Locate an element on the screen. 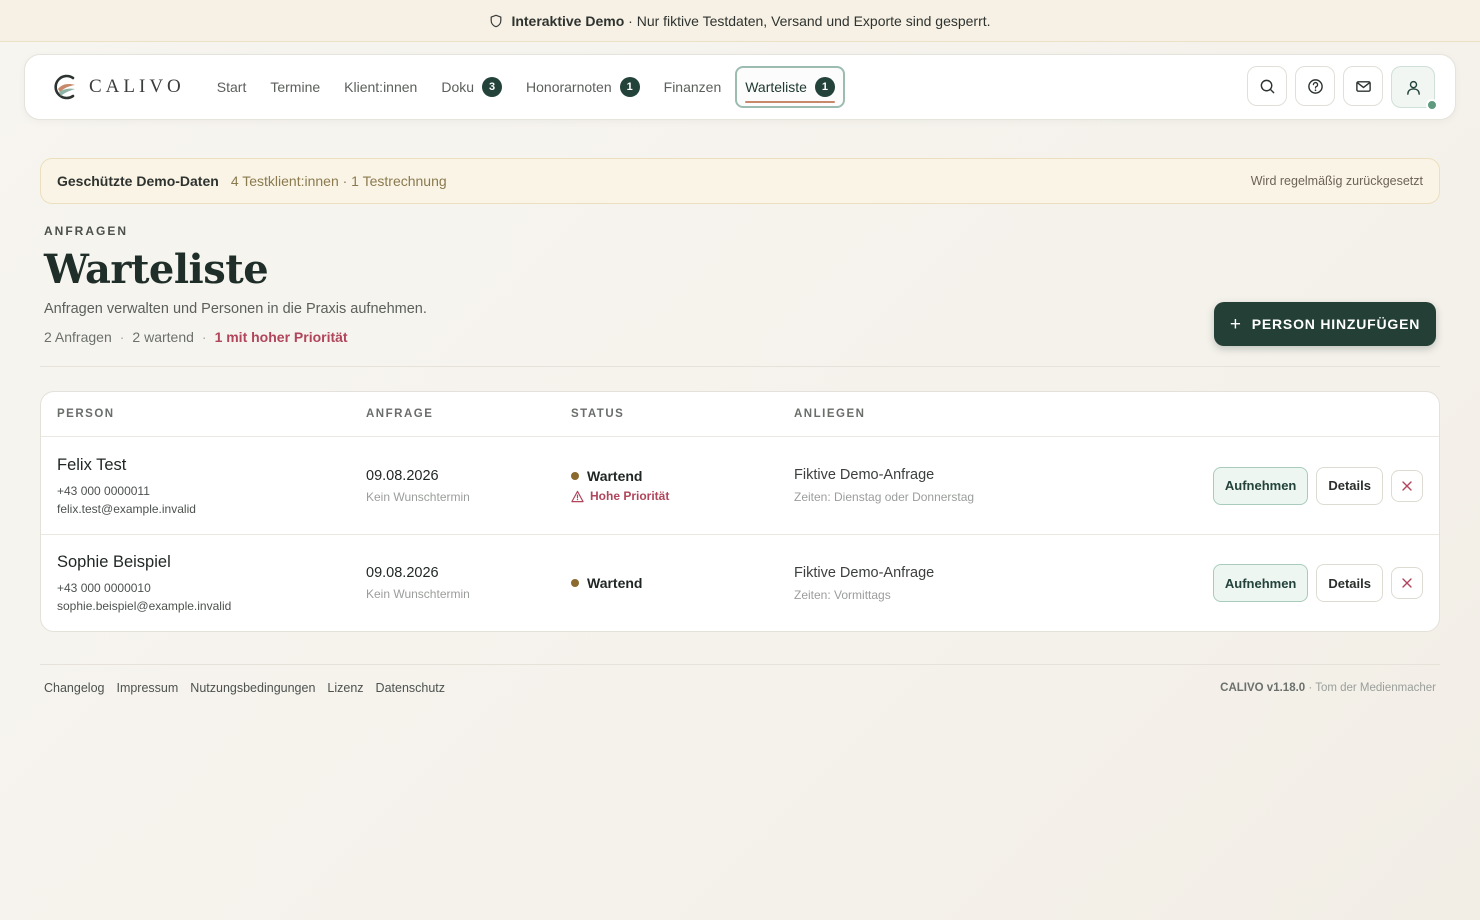  priority-badge: Hohe Priorität is located at coordinates (620, 496).